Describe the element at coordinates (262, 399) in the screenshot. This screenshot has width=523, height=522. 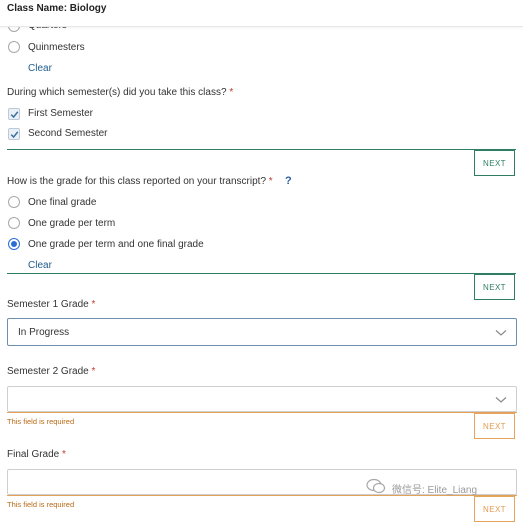
I see `semester2-grade-select` at that location.